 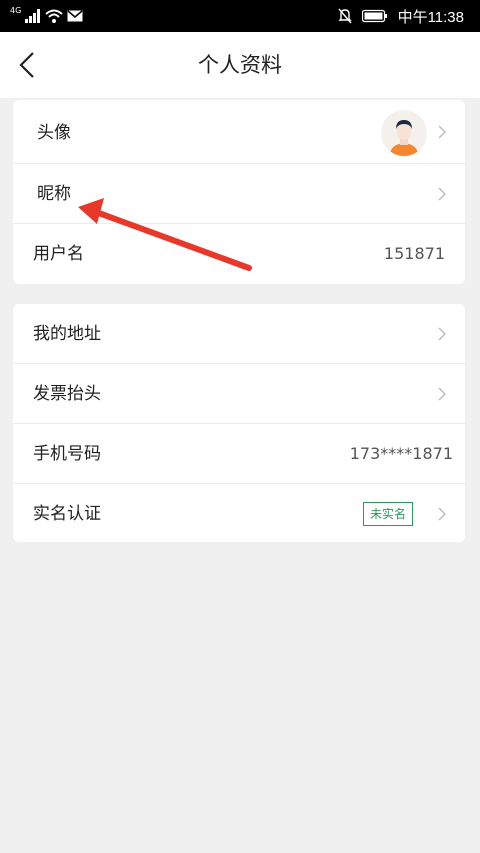 What do you see at coordinates (239, 514) in the screenshot?
I see `realname-row: 实名认证 未实名` at bounding box center [239, 514].